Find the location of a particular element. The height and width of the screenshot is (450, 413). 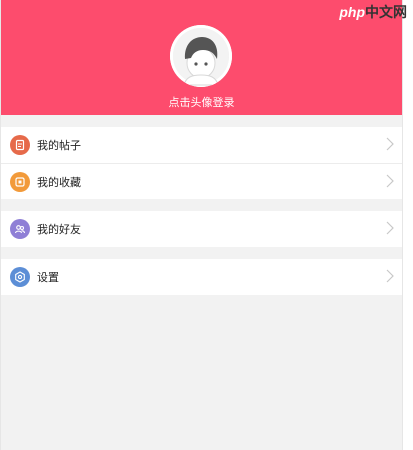

avatar is located at coordinates (201, 56).